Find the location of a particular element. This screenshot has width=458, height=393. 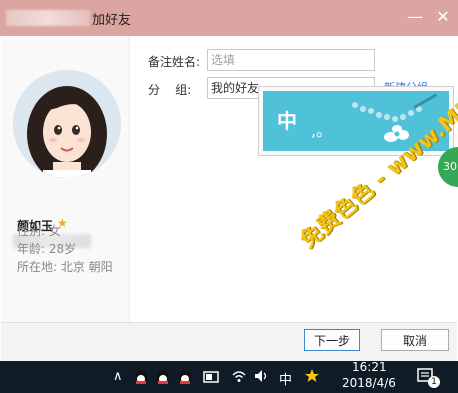

clock-time: 16:21 is located at coordinates (369, 367).